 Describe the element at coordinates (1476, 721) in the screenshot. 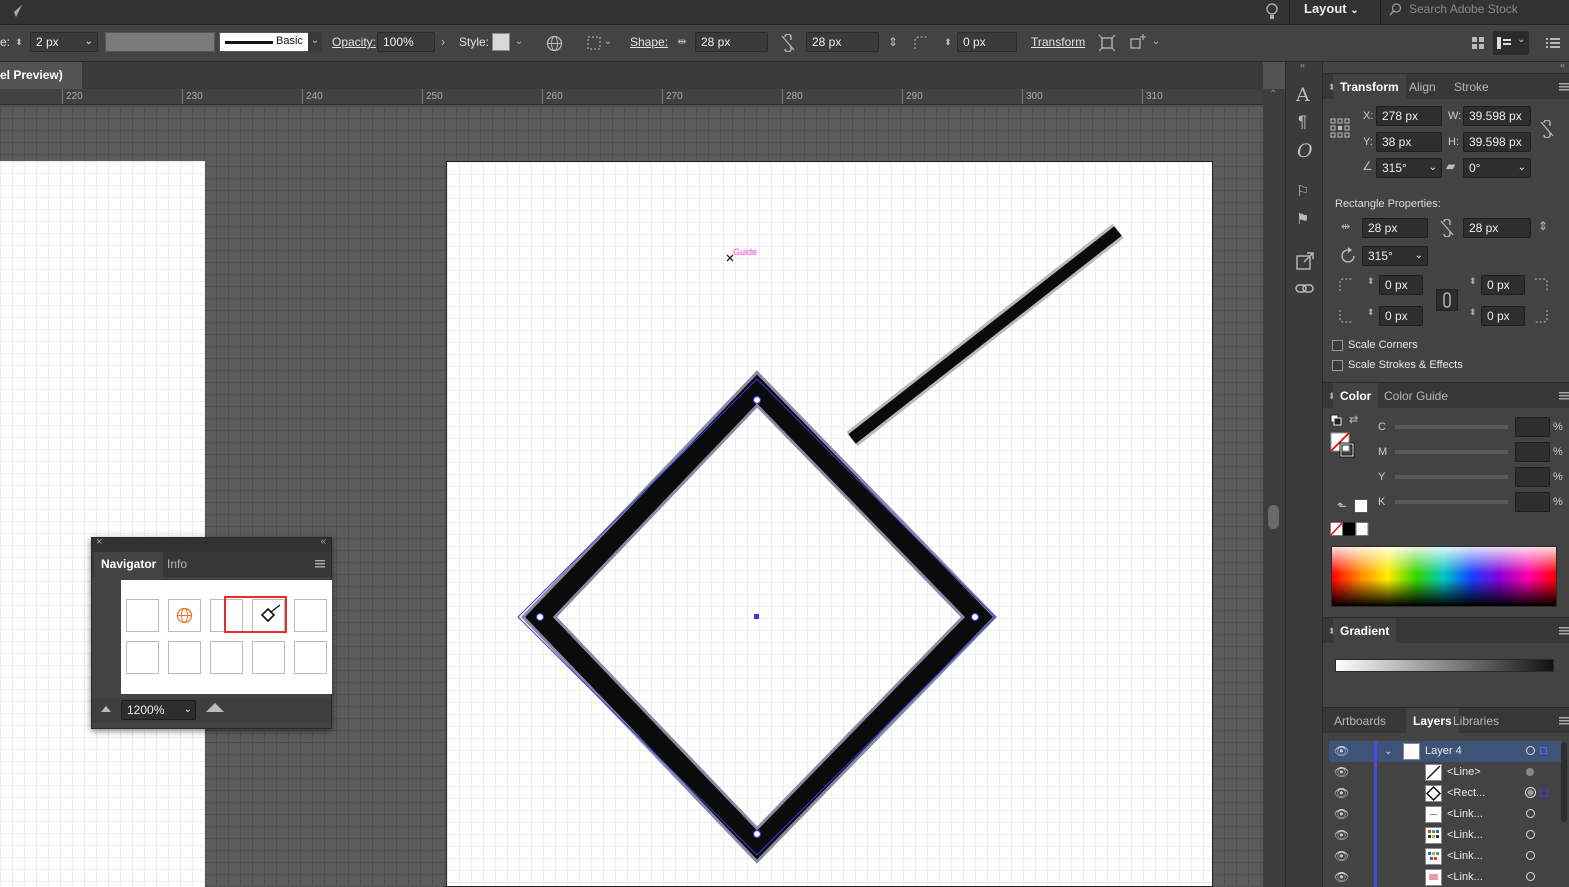

I see `tab-libraries: Libraries` at that location.